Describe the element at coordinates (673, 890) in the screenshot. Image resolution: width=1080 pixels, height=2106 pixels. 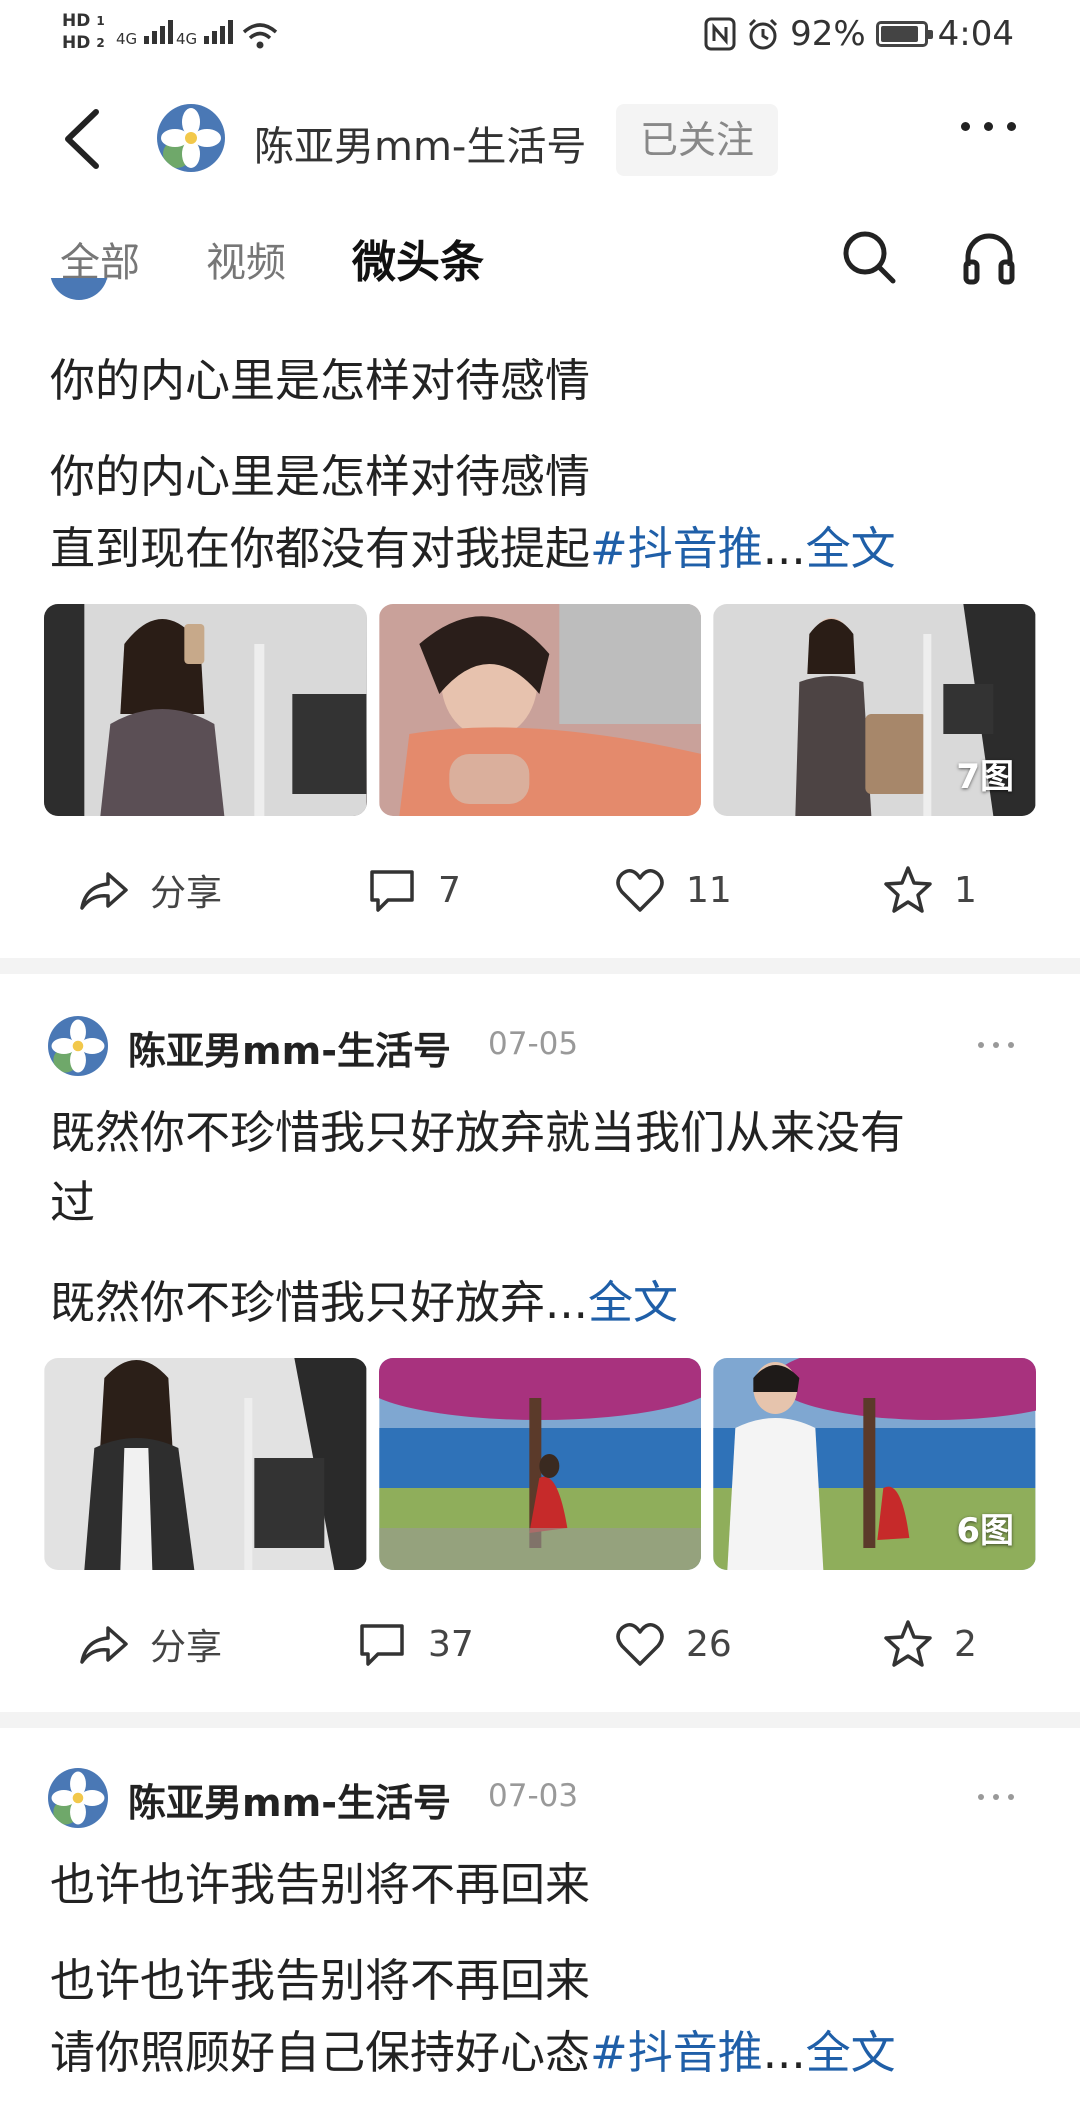
I see `like-button: 11` at that location.